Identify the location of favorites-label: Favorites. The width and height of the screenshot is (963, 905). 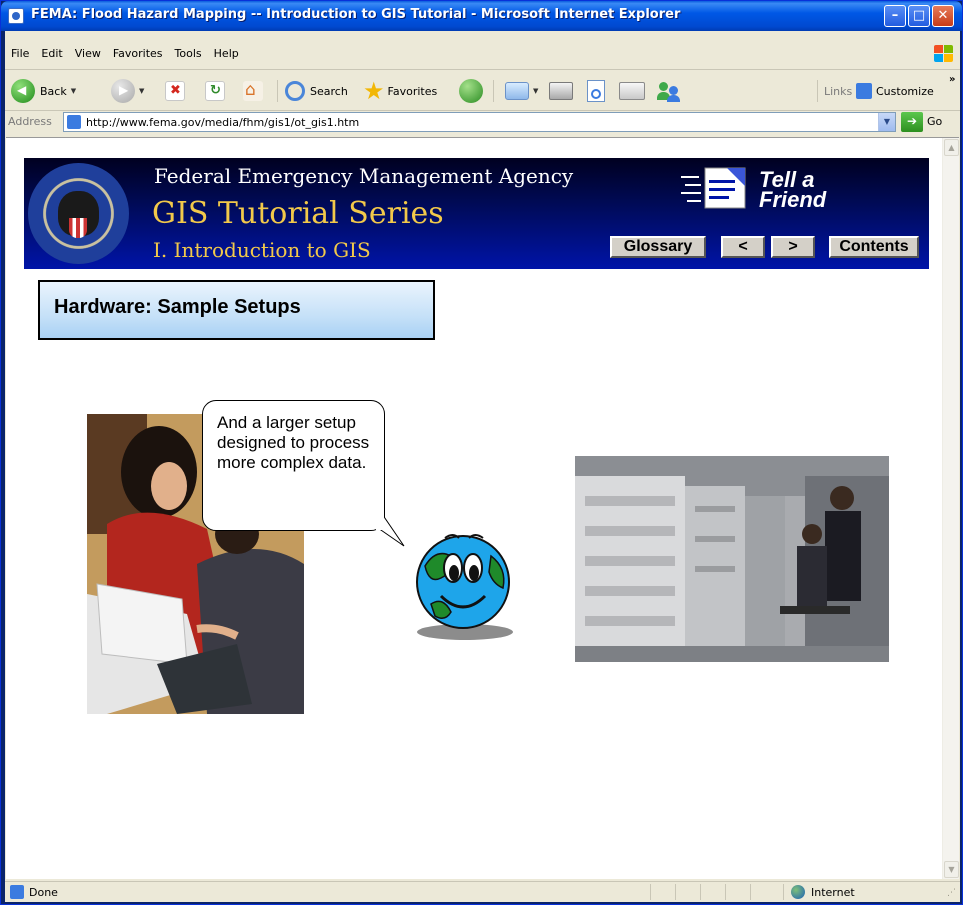
(412, 91).